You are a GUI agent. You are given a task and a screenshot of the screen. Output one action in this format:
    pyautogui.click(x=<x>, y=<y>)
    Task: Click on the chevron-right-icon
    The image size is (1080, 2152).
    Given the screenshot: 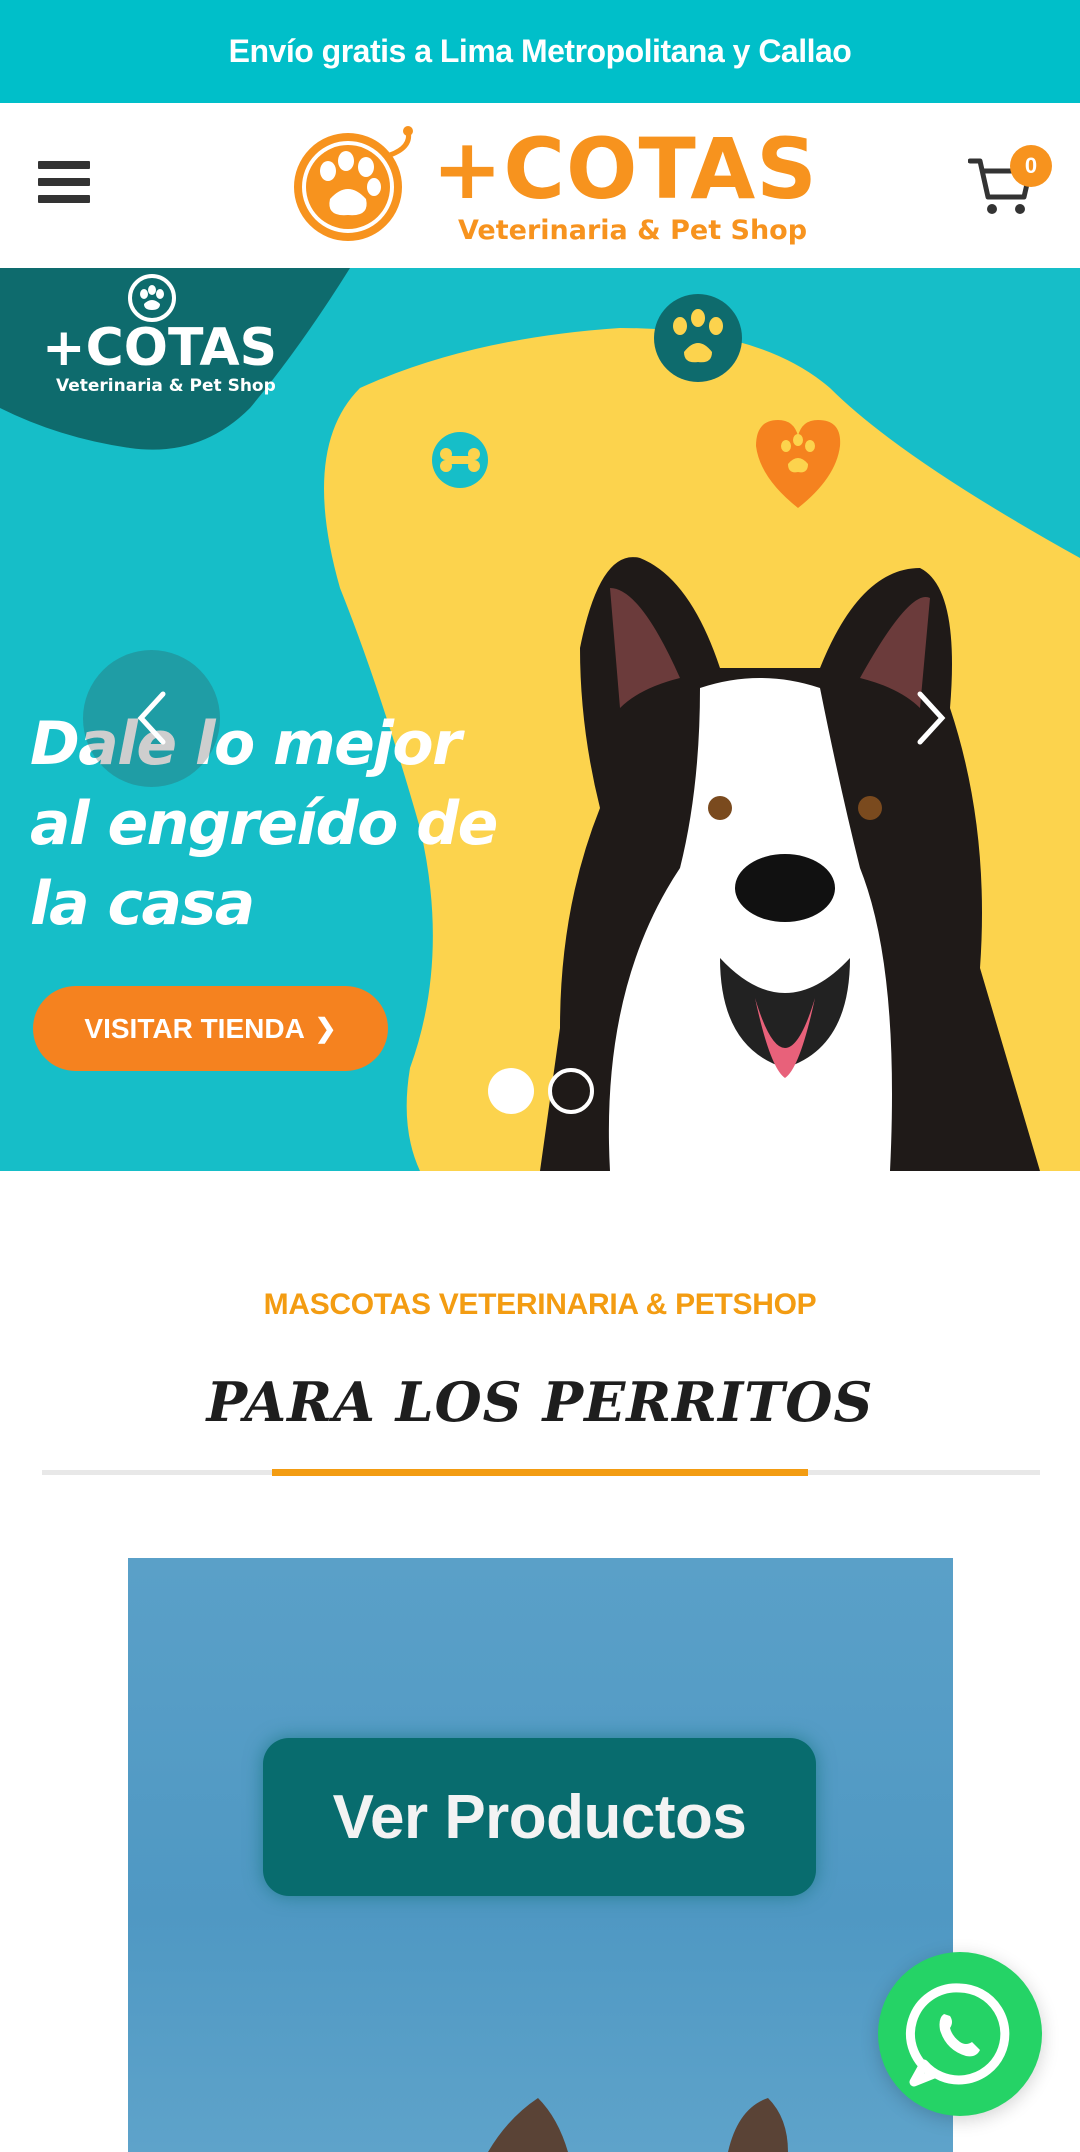 What is the action you would take?
    pyautogui.click(x=931, y=718)
    